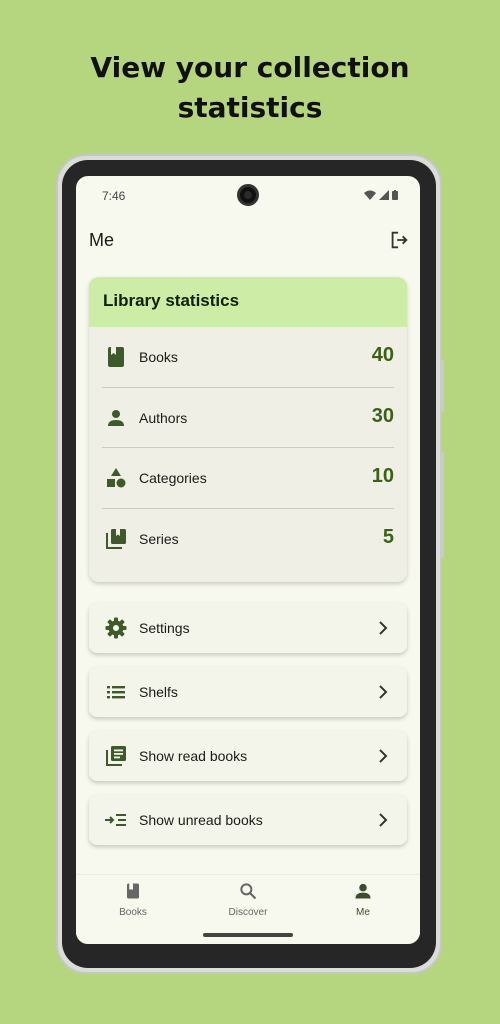  Describe the element at coordinates (248, 628) in the screenshot. I see `menu-item-settings: Settings` at that location.